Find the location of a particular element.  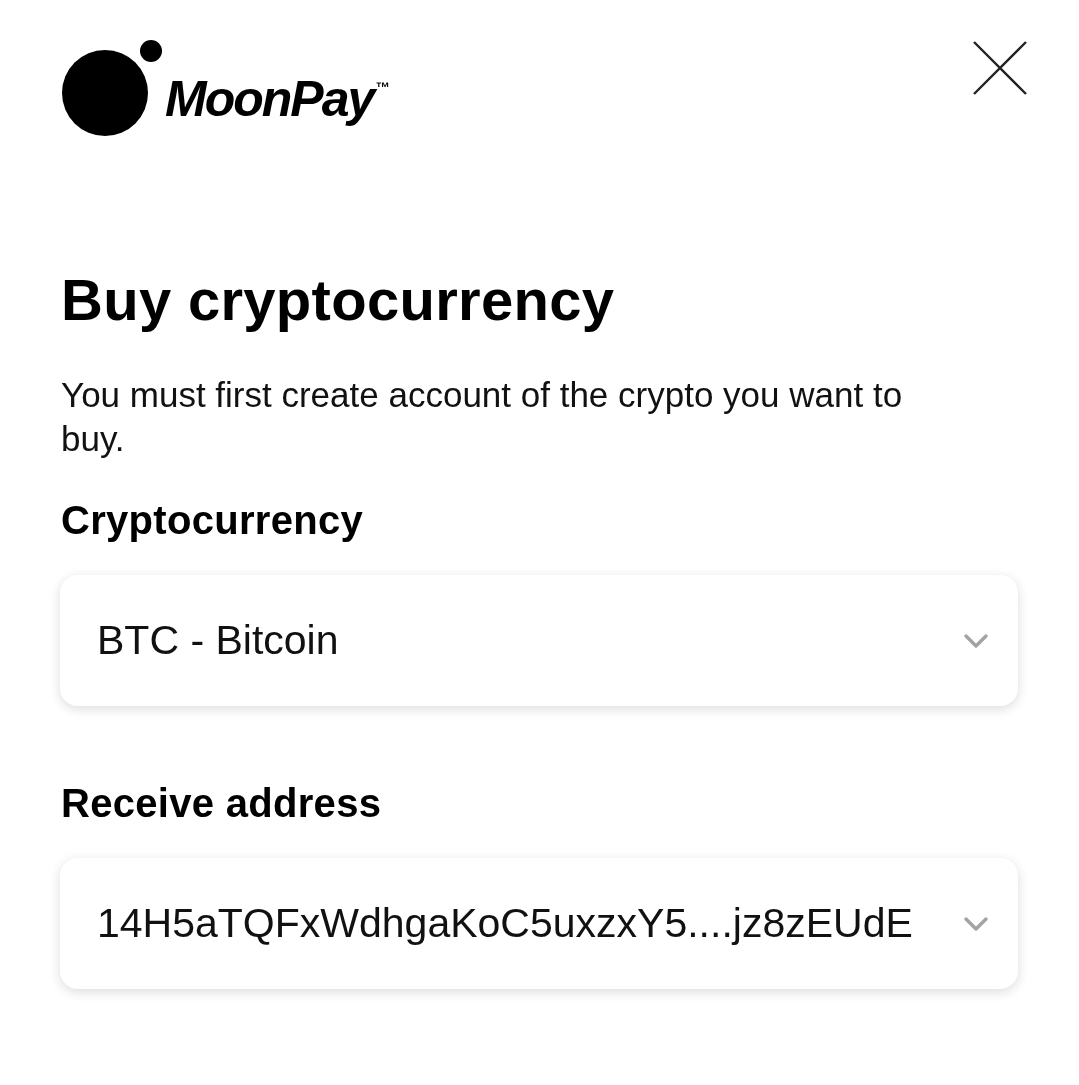

close-icon is located at coordinates (1000, 68).